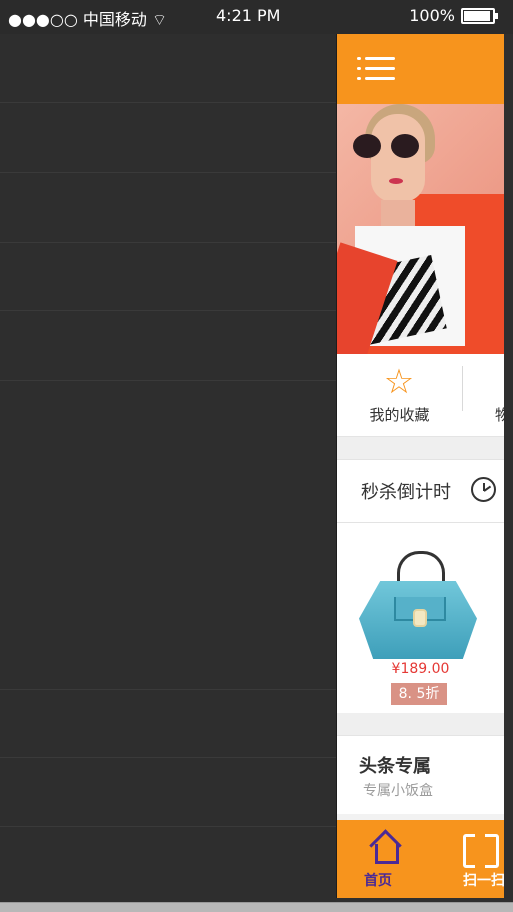 The width and height of the screenshot is (513, 912). What do you see at coordinates (483, 880) in the screenshot?
I see `nav-scan-label: 扫一扫` at bounding box center [483, 880].